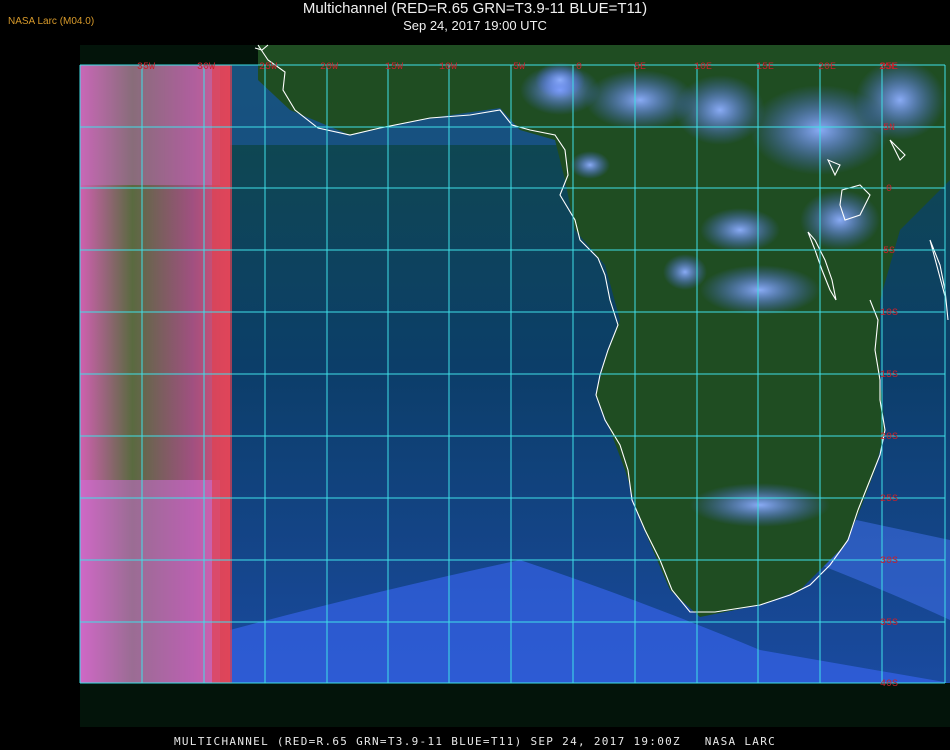 The image size is (950, 750). I want to click on latitude-label: 0, so click(889, 189).